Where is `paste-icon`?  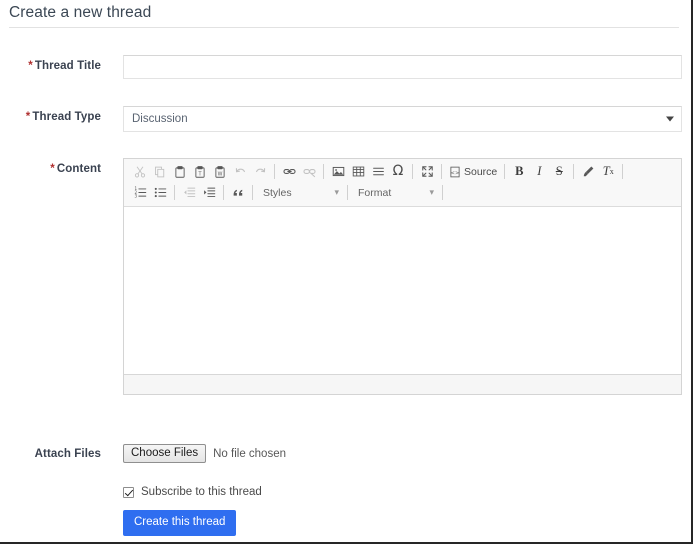 paste-icon is located at coordinates (180, 171).